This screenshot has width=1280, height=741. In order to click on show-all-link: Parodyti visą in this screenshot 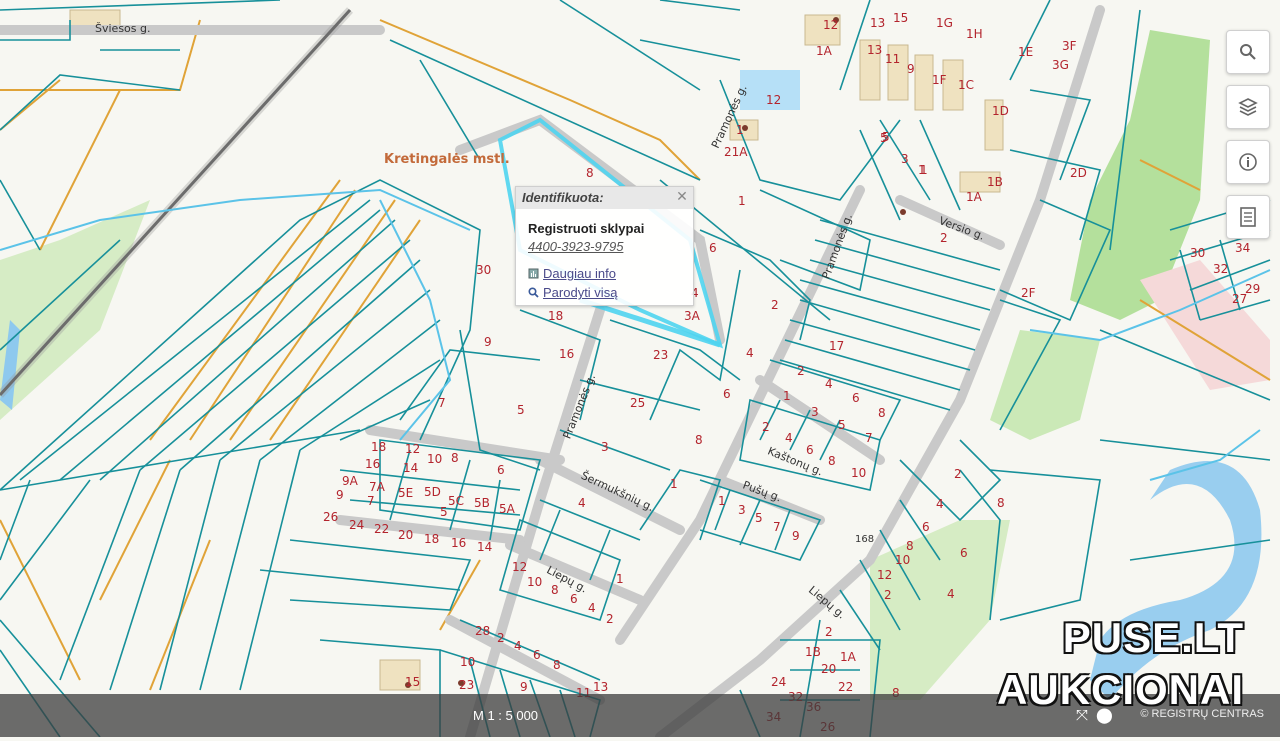, I will do `click(572, 292)`.